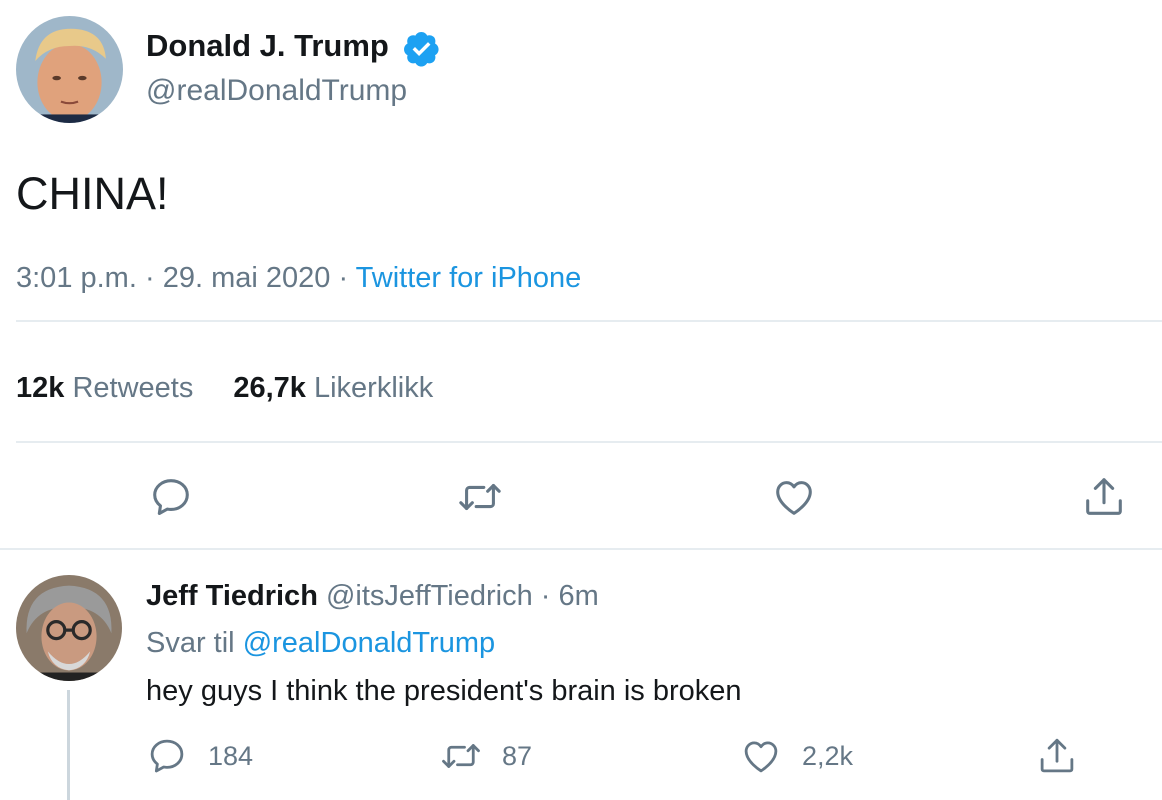 Image resolution: width=1162 pixels, height=800 pixels. I want to click on author-name: Donald J. Trump, so click(267, 46).